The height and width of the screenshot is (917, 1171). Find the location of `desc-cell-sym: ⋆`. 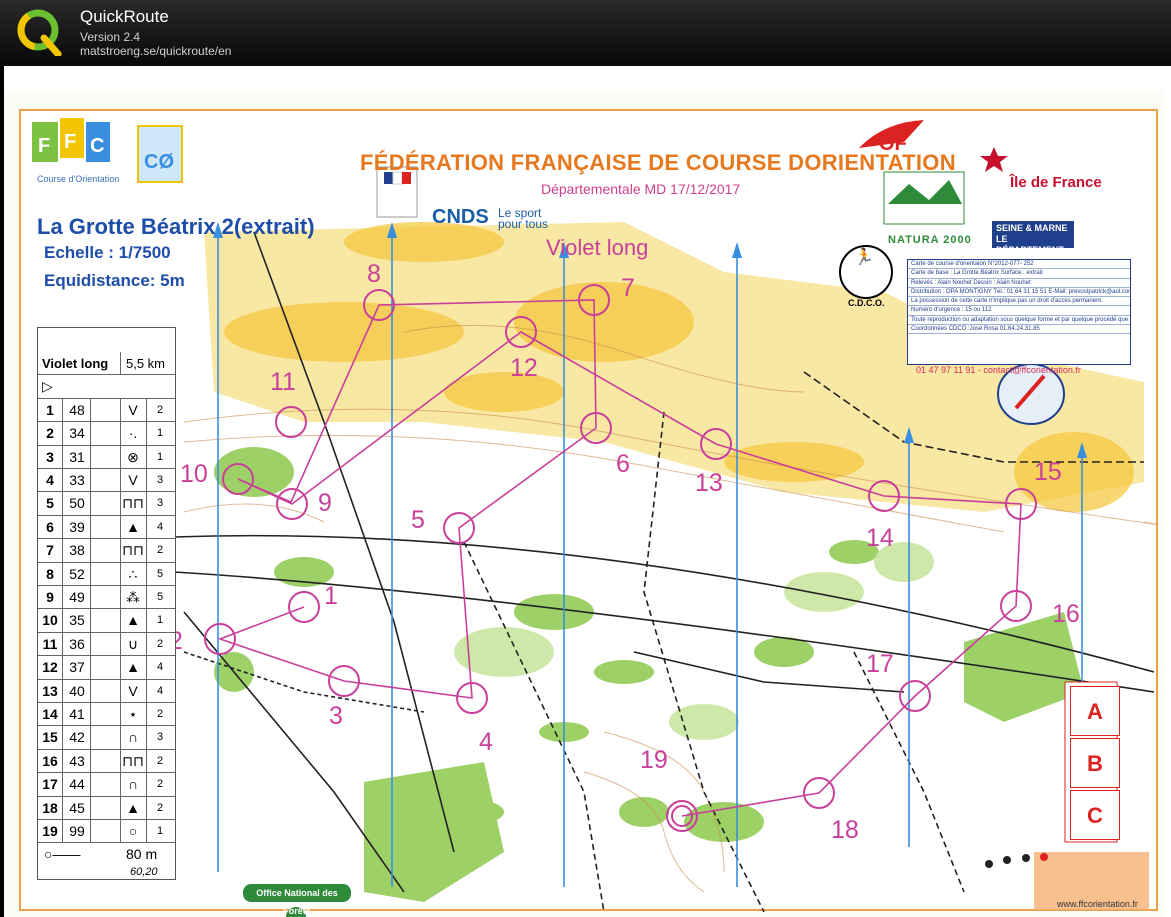

desc-cell-sym: ⋆ is located at coordinates (133, 714).